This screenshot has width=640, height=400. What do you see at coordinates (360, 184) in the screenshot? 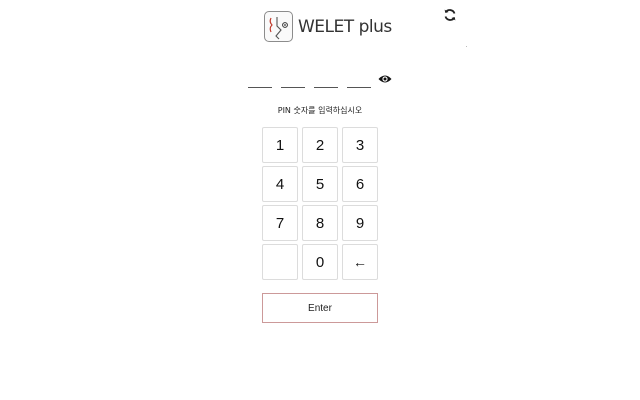
I see `key-6: 6` at bounding box center [360, 184].